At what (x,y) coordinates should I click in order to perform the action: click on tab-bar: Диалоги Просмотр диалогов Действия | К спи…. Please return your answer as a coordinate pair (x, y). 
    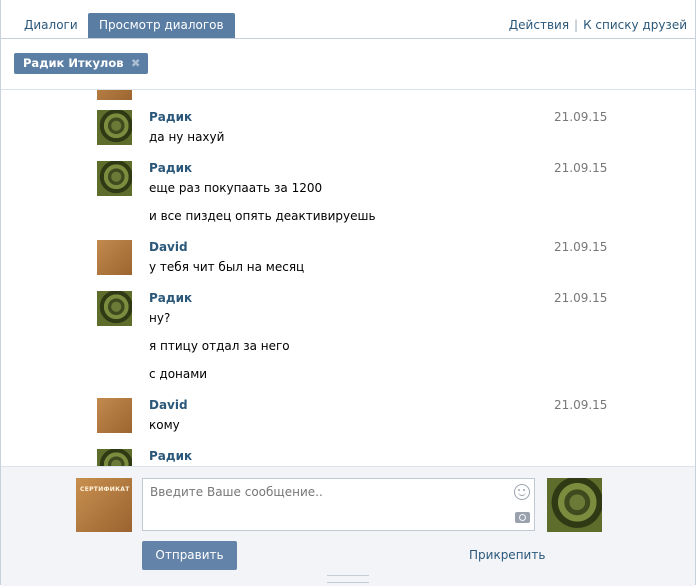
    Looking at the image, I should click on (348, 19).